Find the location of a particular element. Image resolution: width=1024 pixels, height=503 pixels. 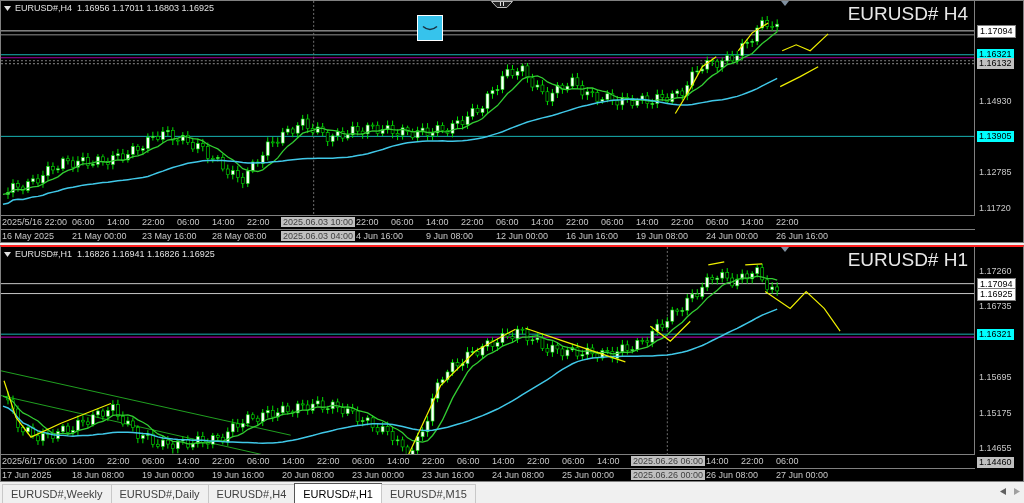

time-label: 24 Jun 08:00 is located at coordinates (518, 474).